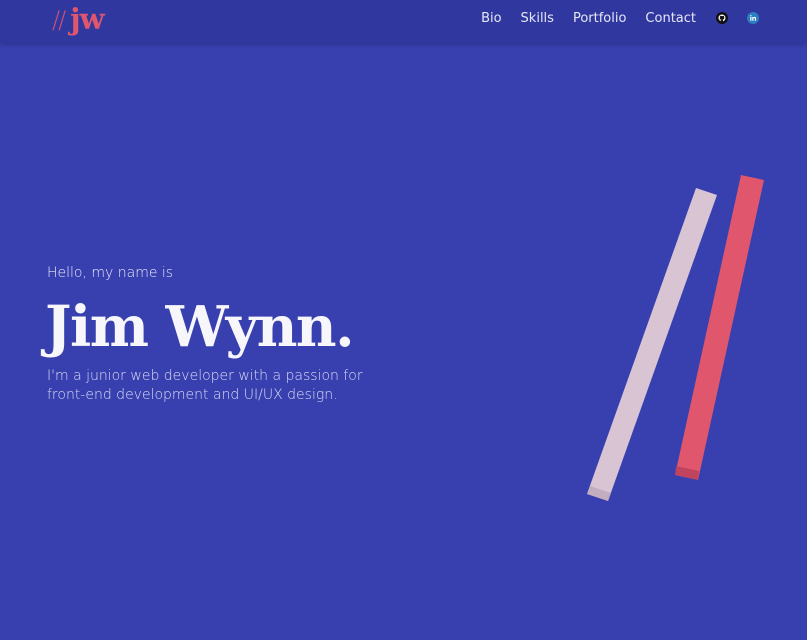 This screenshot has width=807, height=640. What do you see at coordinates (87, 19) in the screenshot?
I see `logo-initials: jw` at bounding box center [87, 19].